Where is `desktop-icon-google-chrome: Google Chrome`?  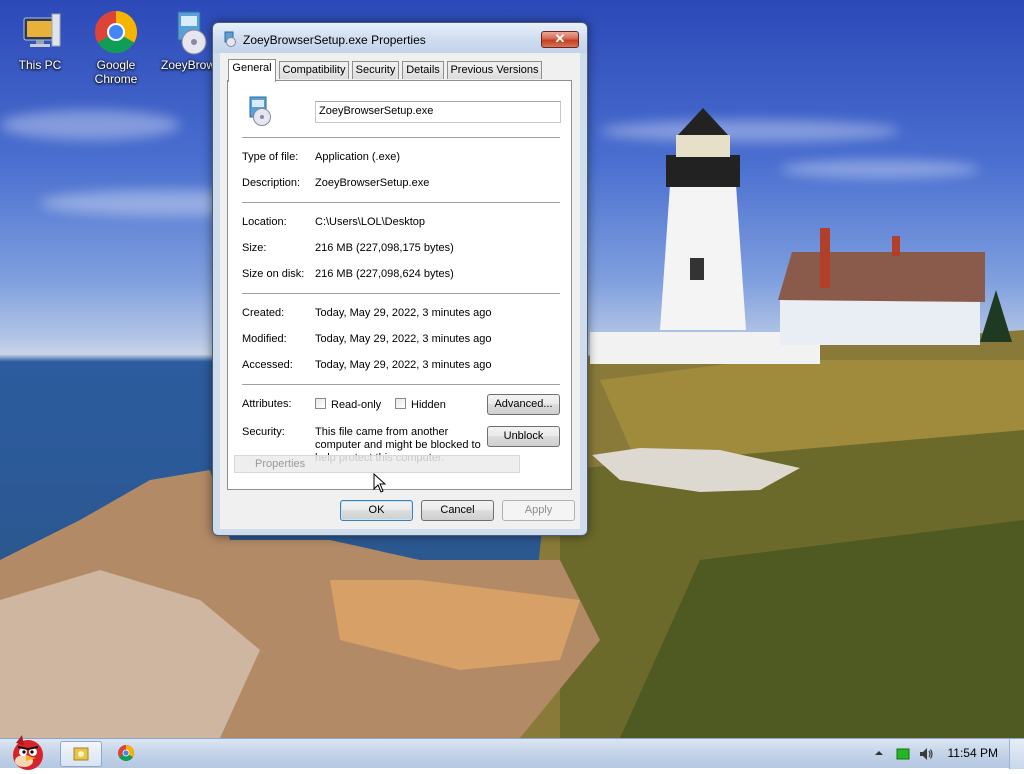
desktop-icon-google-chrome: Google Chrome is located at coordinates (116, 47).